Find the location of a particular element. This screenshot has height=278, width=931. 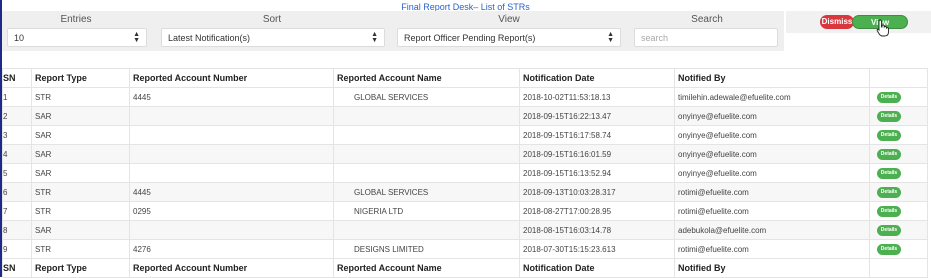

col-header-report-type: Report Type is located at coordinates (80, 78).